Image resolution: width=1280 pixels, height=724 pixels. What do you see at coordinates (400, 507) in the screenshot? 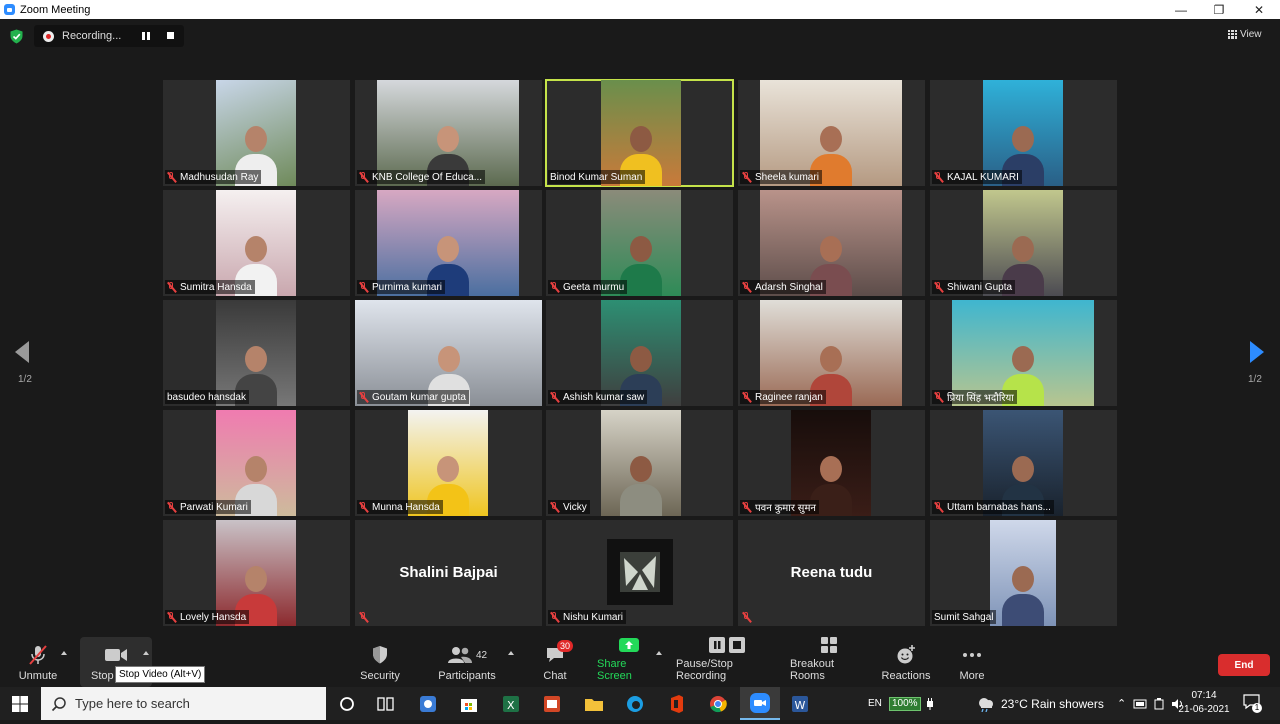
I see `participant-name-label: Munna Hansda` at bounding box center [400, 507].